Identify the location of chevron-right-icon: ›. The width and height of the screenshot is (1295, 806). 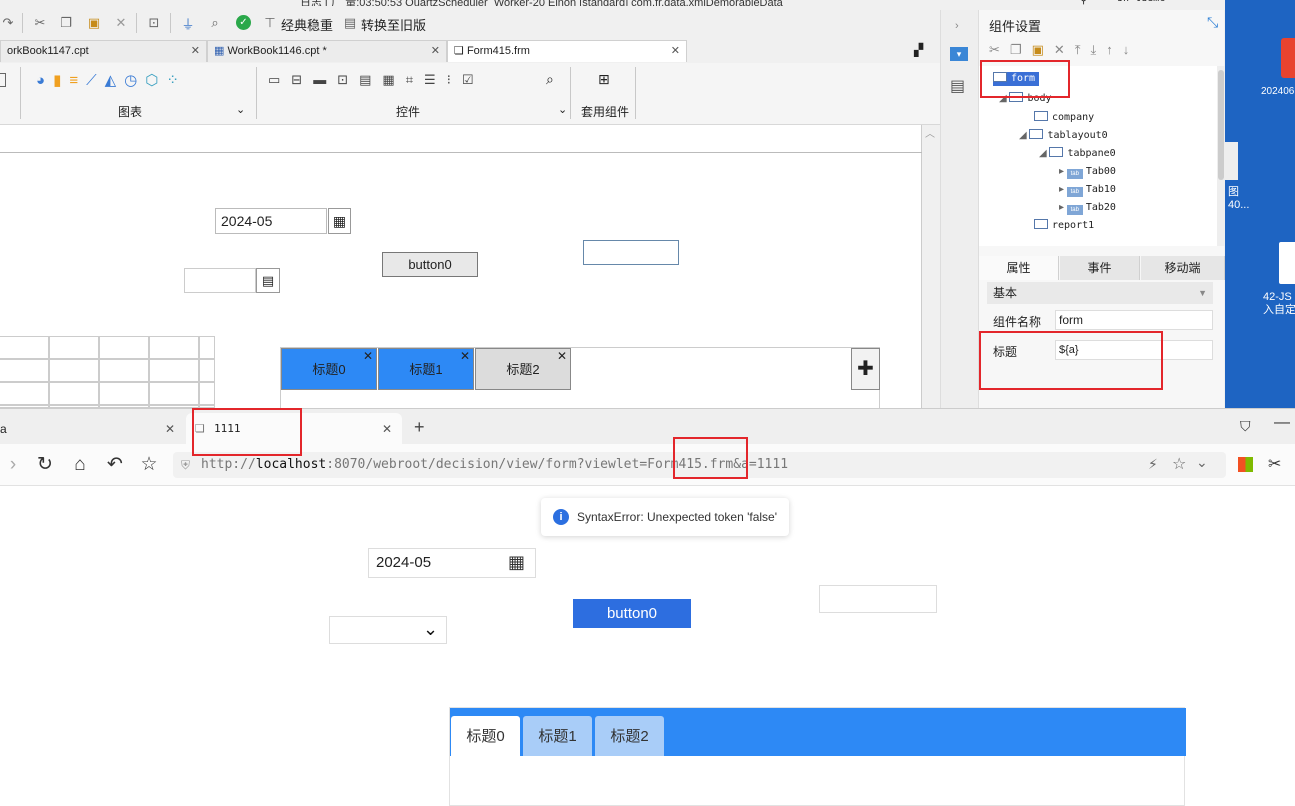
(957, 26).